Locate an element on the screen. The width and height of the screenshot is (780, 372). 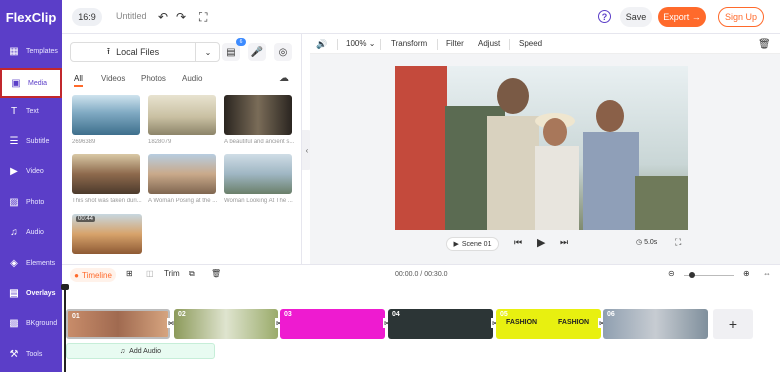
export-button: Export → is located at coordinates (682, 17).